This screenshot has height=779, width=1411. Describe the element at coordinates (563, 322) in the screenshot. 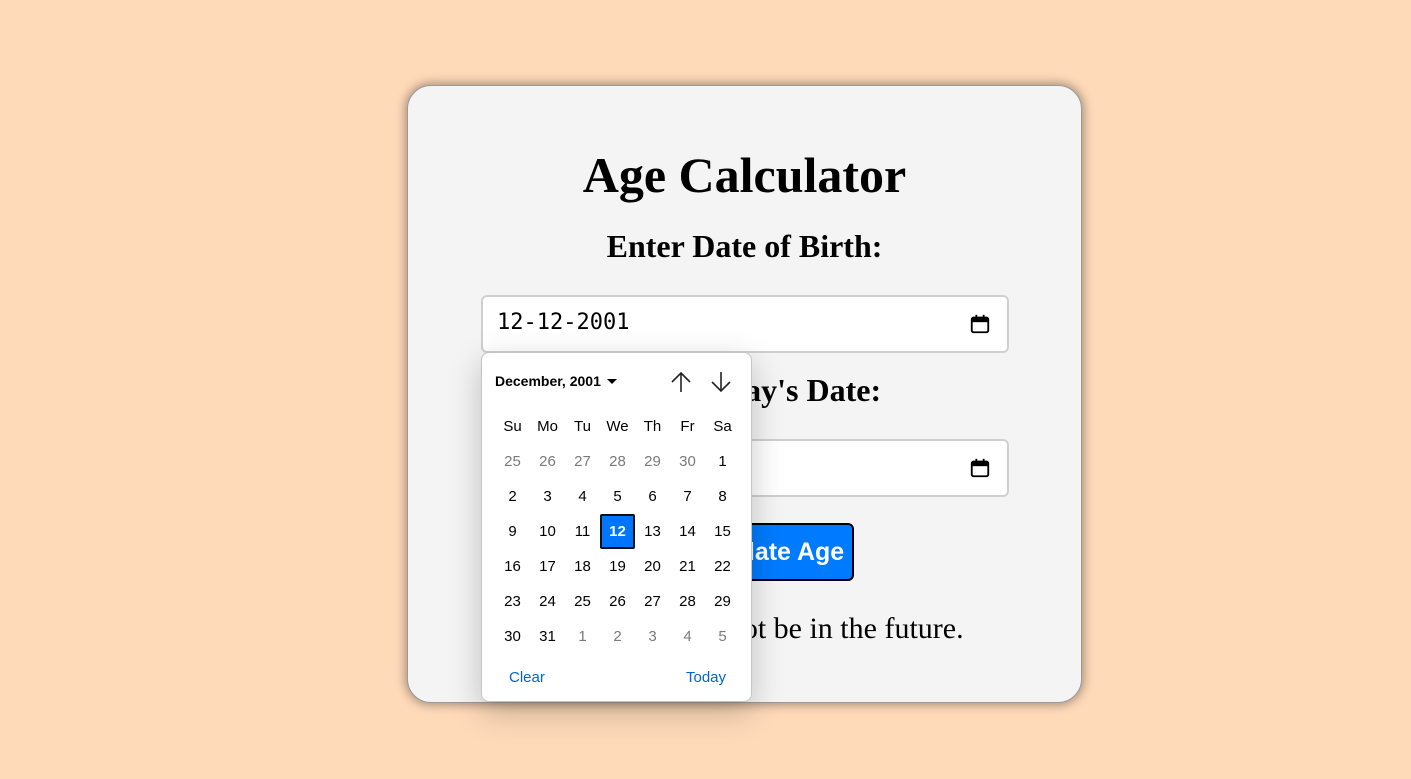

I see `dob-date-value: 12-12-2001` at that location.